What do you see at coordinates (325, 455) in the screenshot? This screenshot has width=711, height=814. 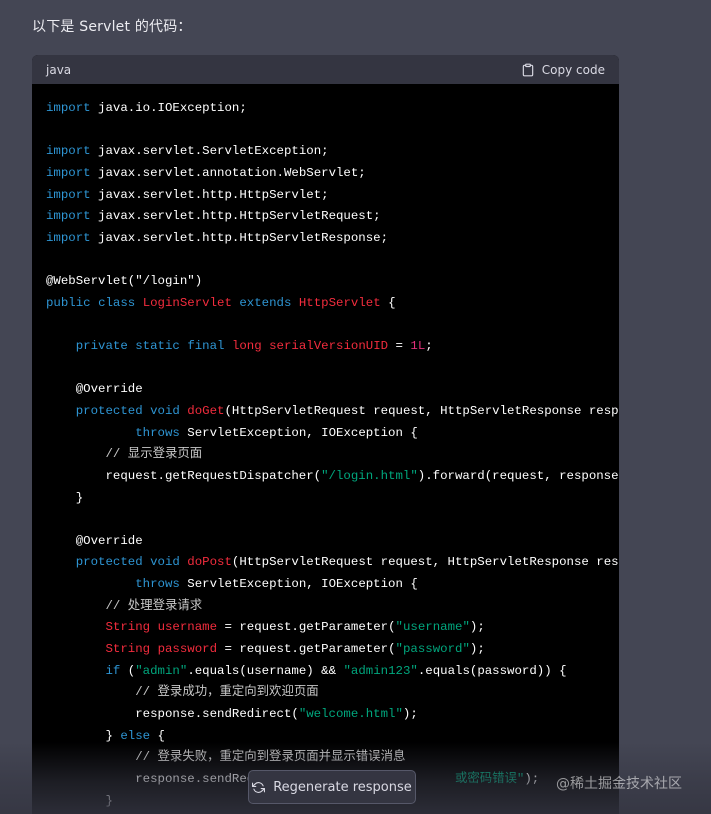 I see `code-line: // 显示登录页面` at bounding box center [325, 455].